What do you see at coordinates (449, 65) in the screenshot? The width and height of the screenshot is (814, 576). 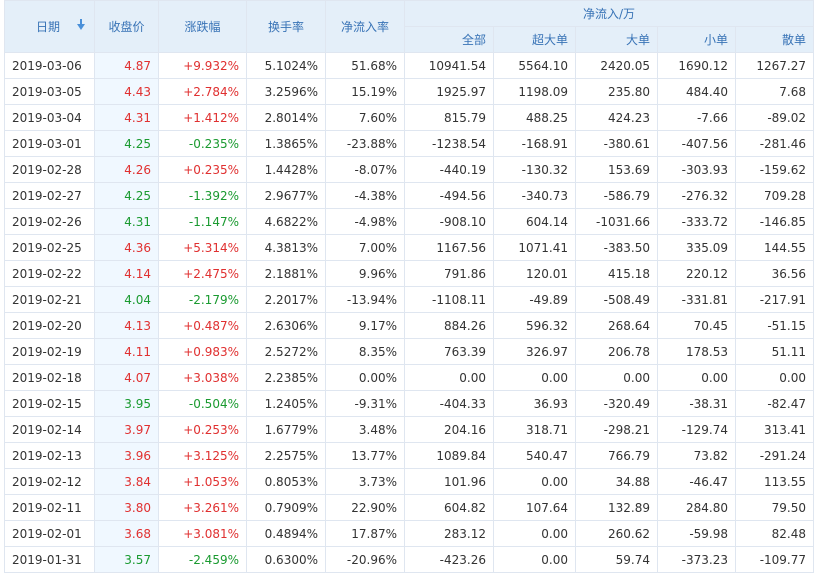 I see `total-cell: 10941.54` at bounding box center [449, 65].